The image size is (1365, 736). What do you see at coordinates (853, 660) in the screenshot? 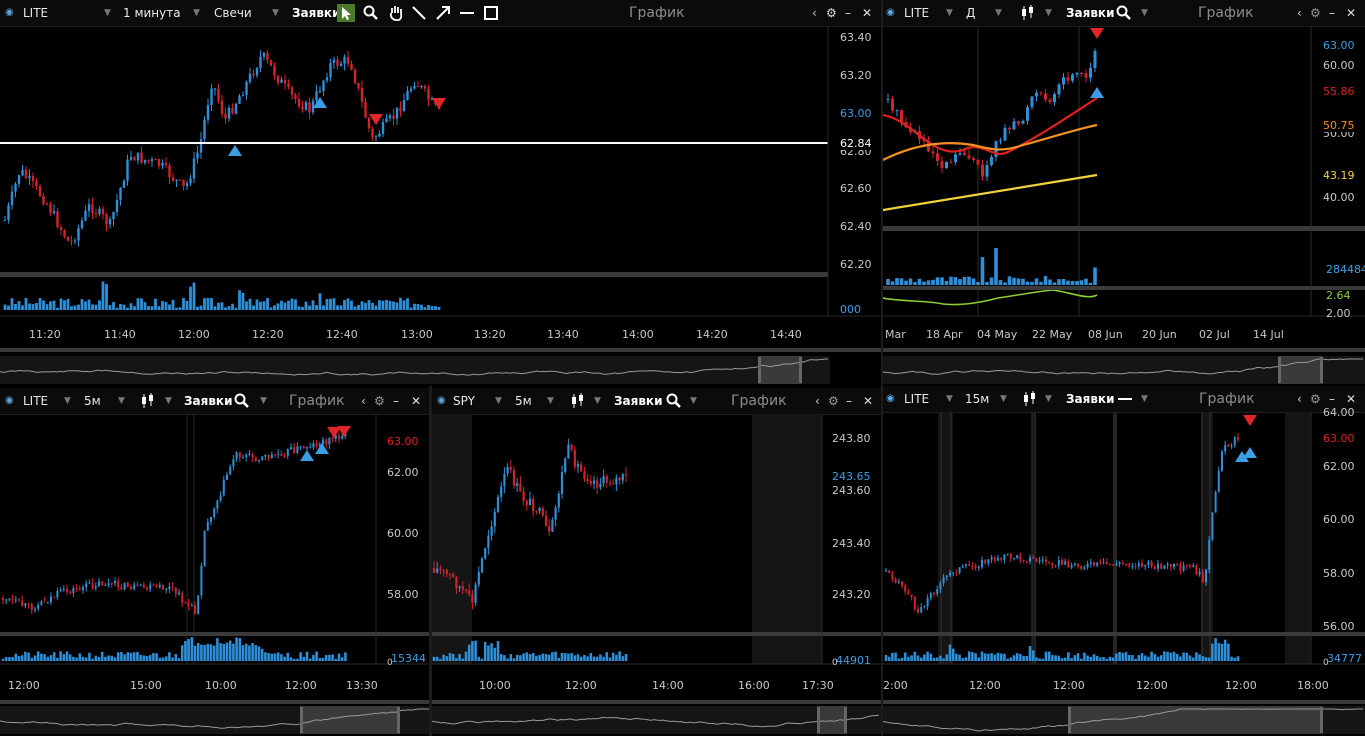
I see `volume-label: 44901` at bounding box center [853, 660].